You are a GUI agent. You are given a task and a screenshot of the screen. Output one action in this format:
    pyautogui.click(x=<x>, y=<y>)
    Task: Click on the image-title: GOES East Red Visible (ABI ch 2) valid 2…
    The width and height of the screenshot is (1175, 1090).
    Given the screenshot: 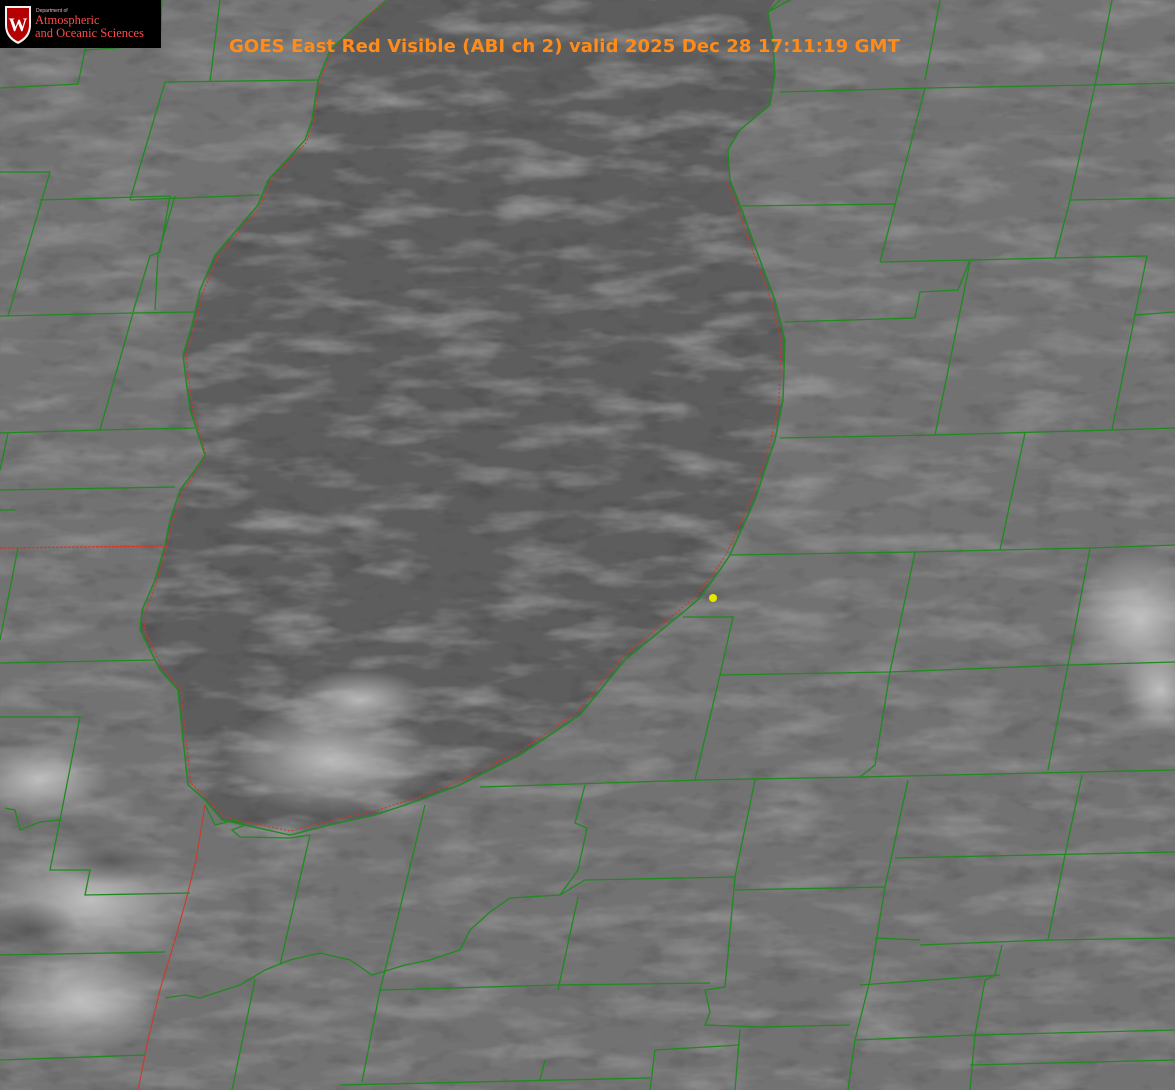 What is the action you would take?
    pyautogui.click(x=564, y=46)
    